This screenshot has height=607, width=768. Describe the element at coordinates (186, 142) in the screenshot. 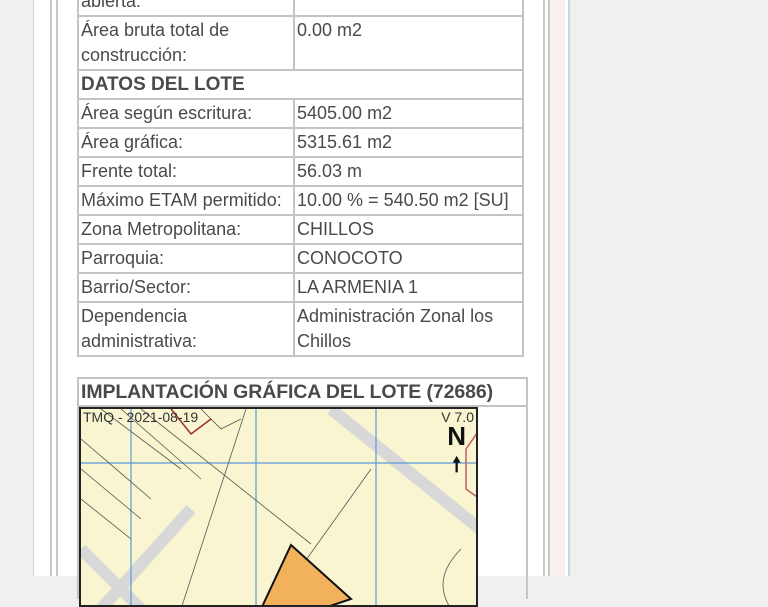

I see `row-label: Área gráfica:` at that location.